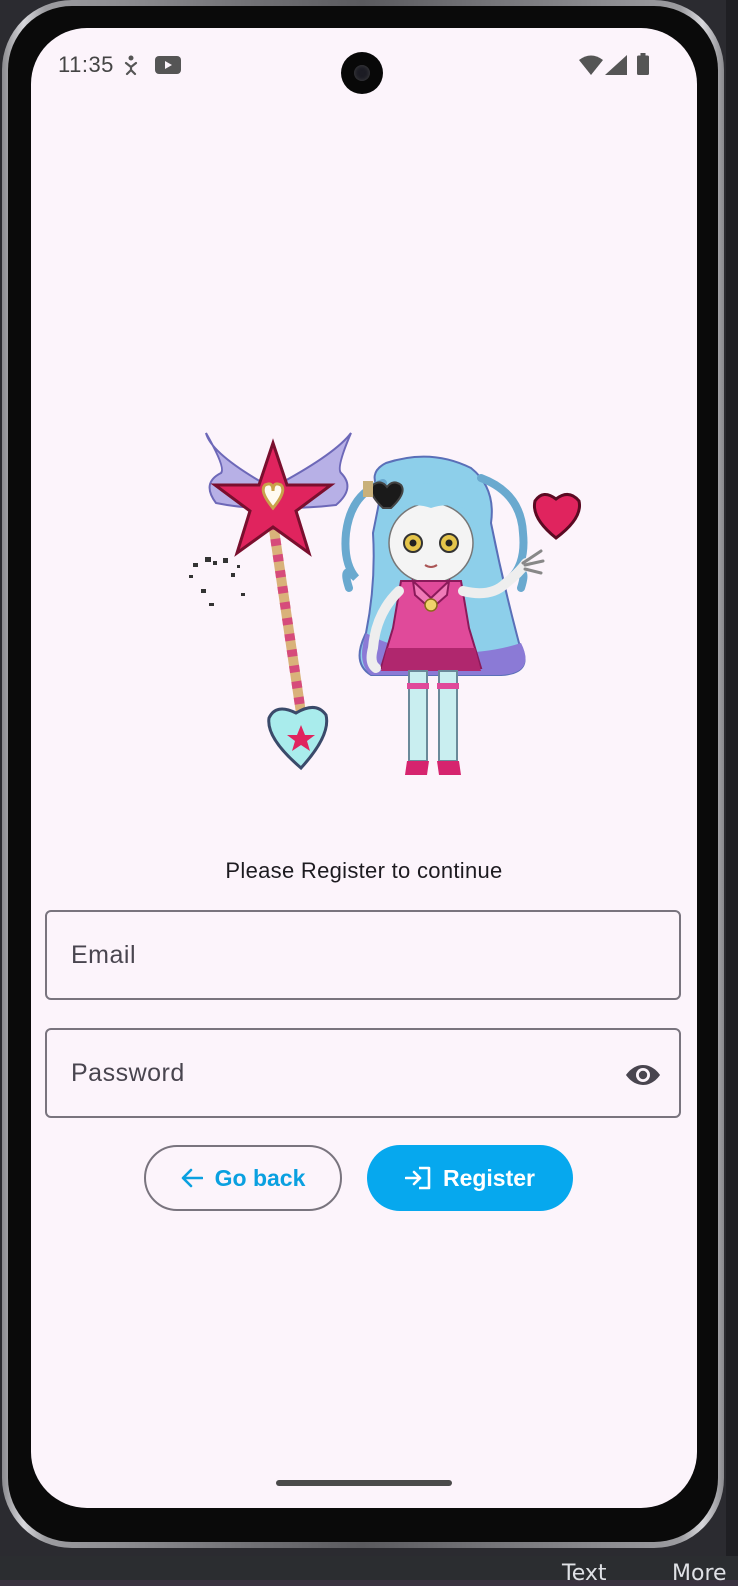  Describe the element at coordinates (584, 1573) in the screenshot. I see `ide-tab-text: Text` at that location.